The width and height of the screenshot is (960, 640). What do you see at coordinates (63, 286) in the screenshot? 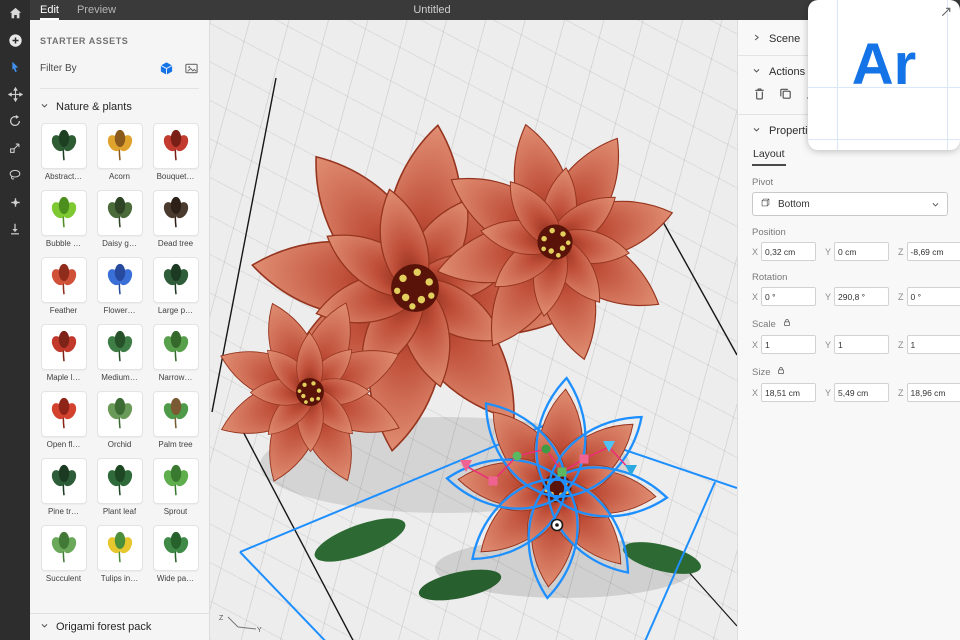
I see `asset-item-feather: Feather` at bounding box center [63, 286].